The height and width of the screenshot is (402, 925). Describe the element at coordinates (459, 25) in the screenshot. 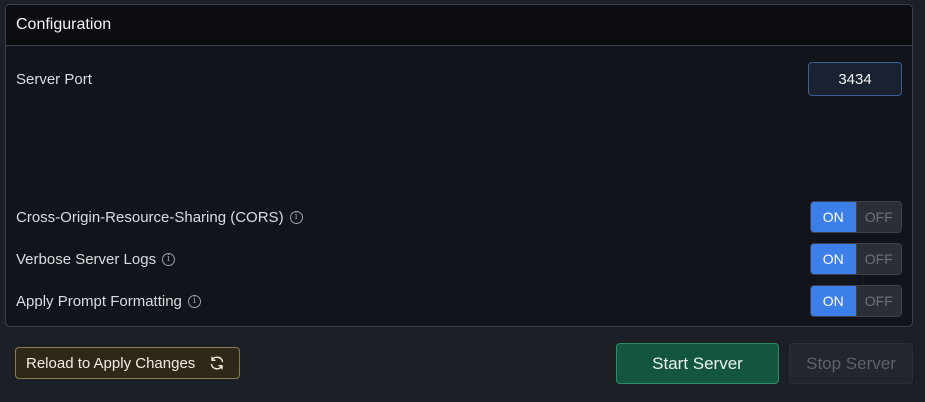

I see `panel-header: Configuration` at that location.